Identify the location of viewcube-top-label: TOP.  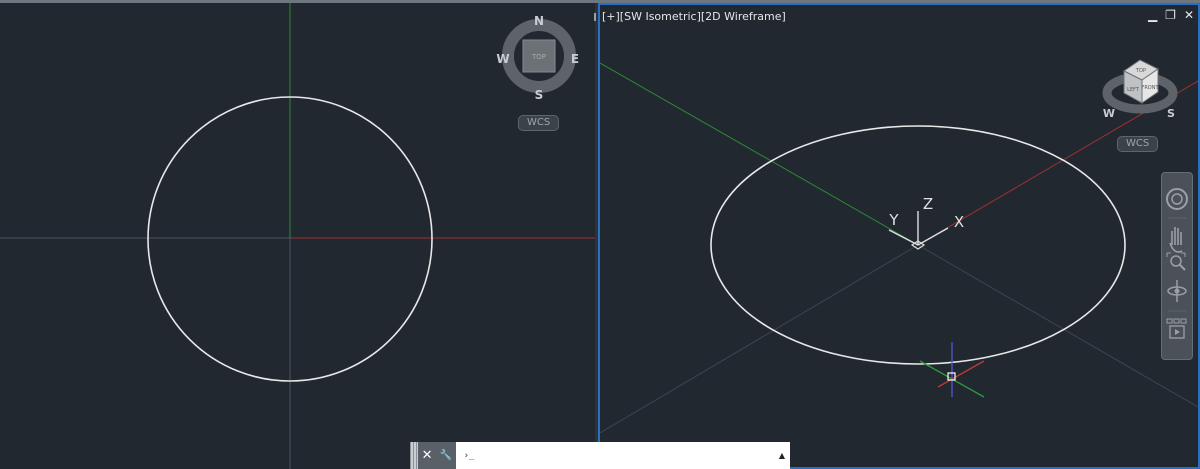
(1140, 71).